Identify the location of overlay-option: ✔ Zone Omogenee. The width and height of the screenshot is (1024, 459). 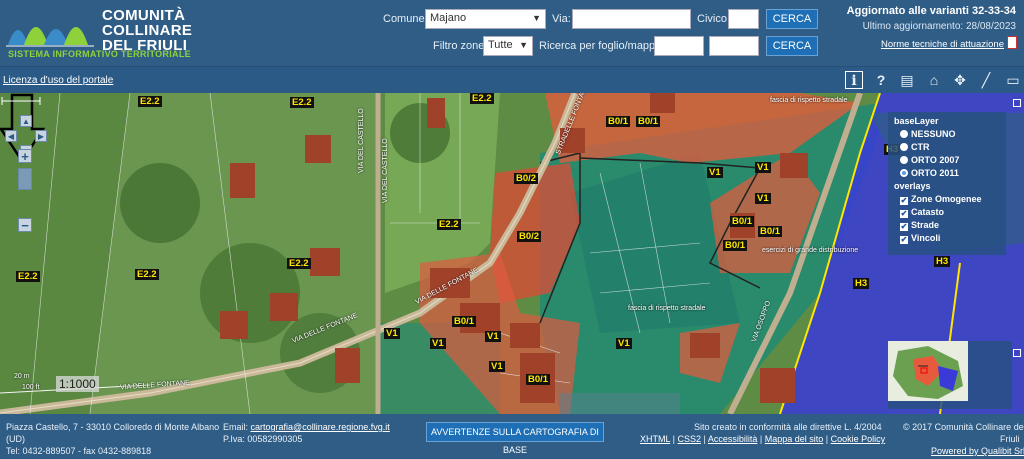
(947, 199).